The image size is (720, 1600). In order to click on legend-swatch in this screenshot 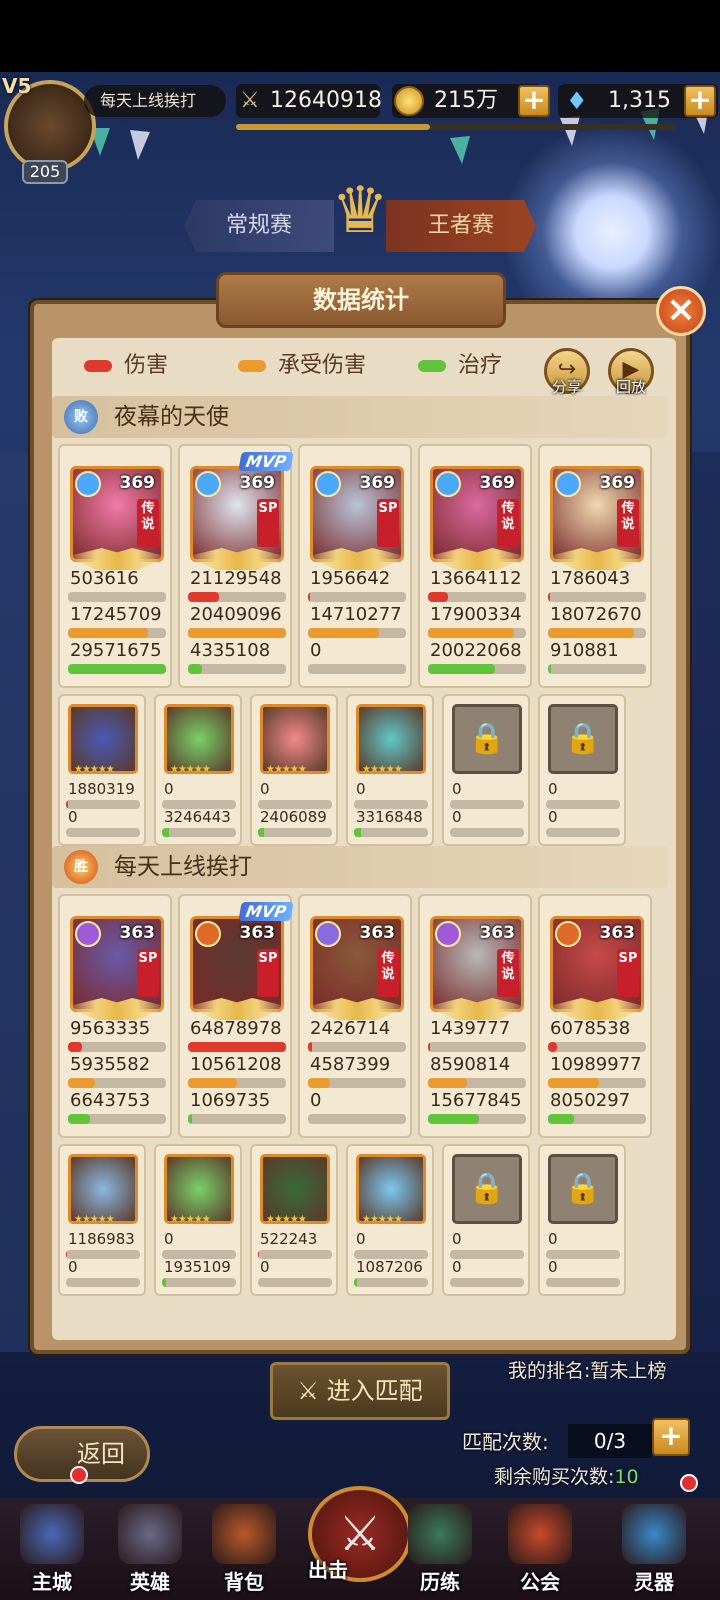, I will do `click(98, 366)`.